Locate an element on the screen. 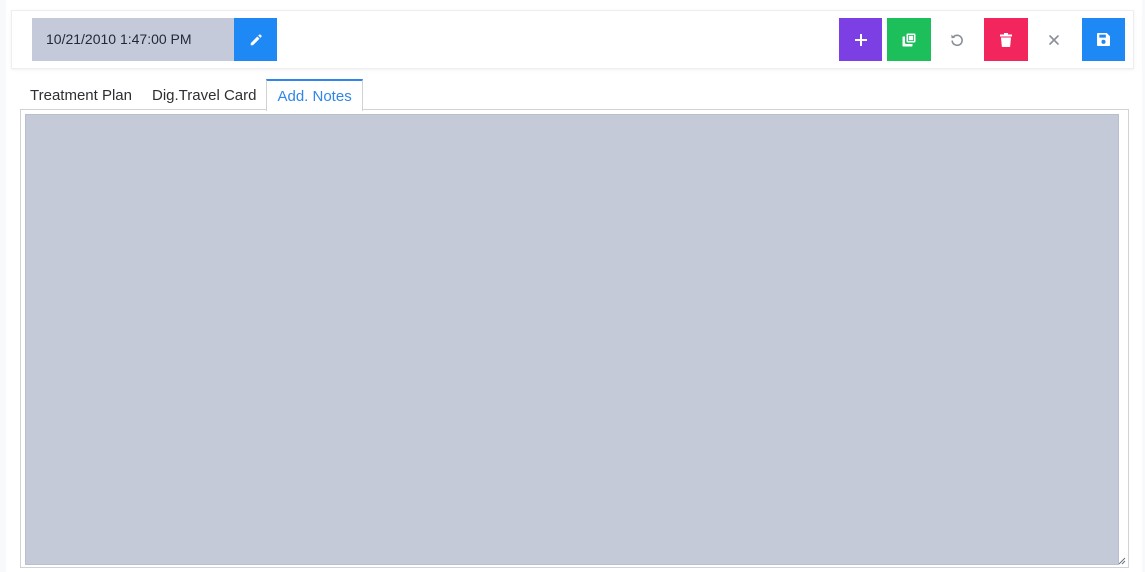 This screenshot has height=572, width=1145. tab-dig-travel-card: Dig.Travel Card is located at coordinates (204, 94).